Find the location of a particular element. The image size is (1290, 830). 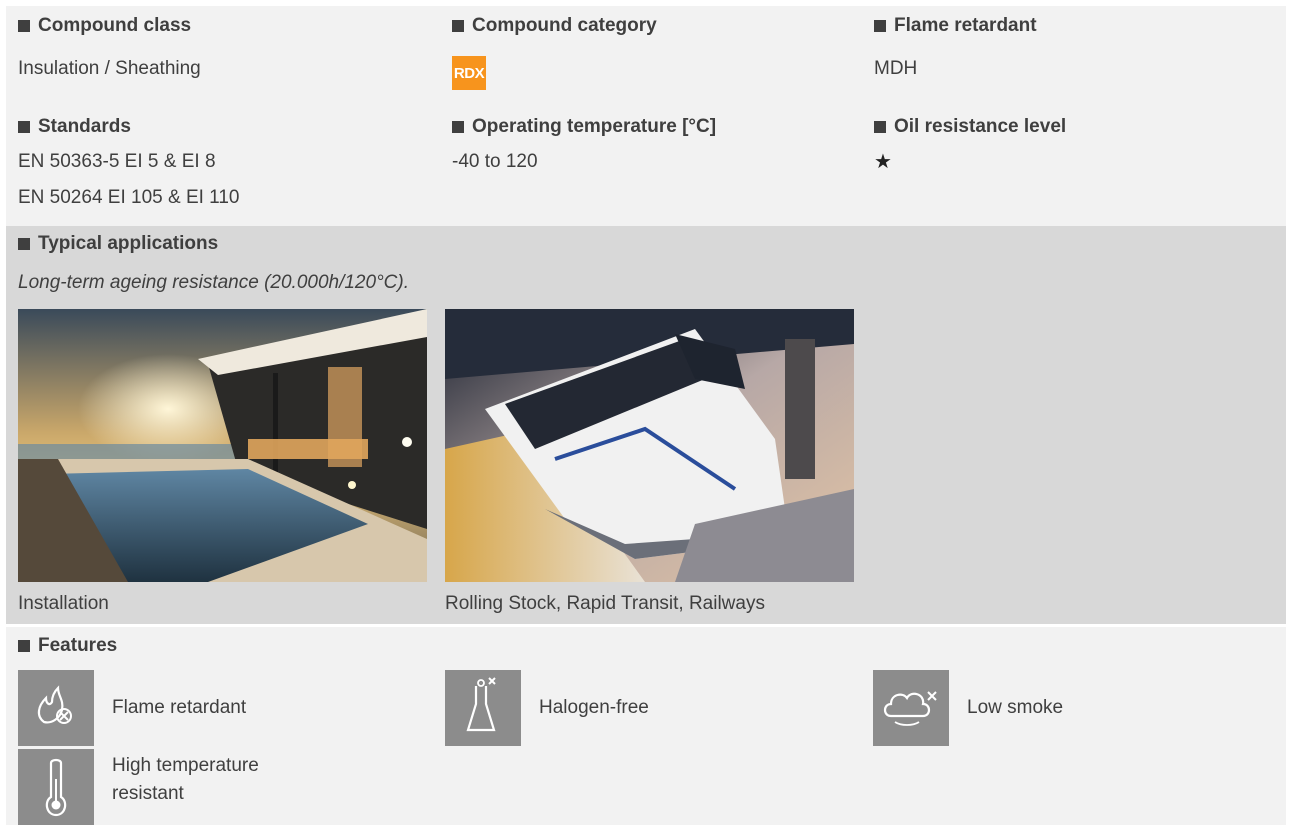

flame-retardant-value: MDH is located at coordinates (896, 68).